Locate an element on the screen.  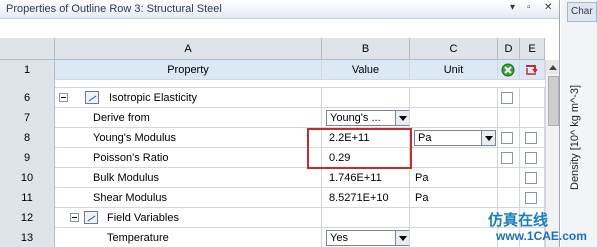
row-number: 9 is located at coordinates (27, 158).